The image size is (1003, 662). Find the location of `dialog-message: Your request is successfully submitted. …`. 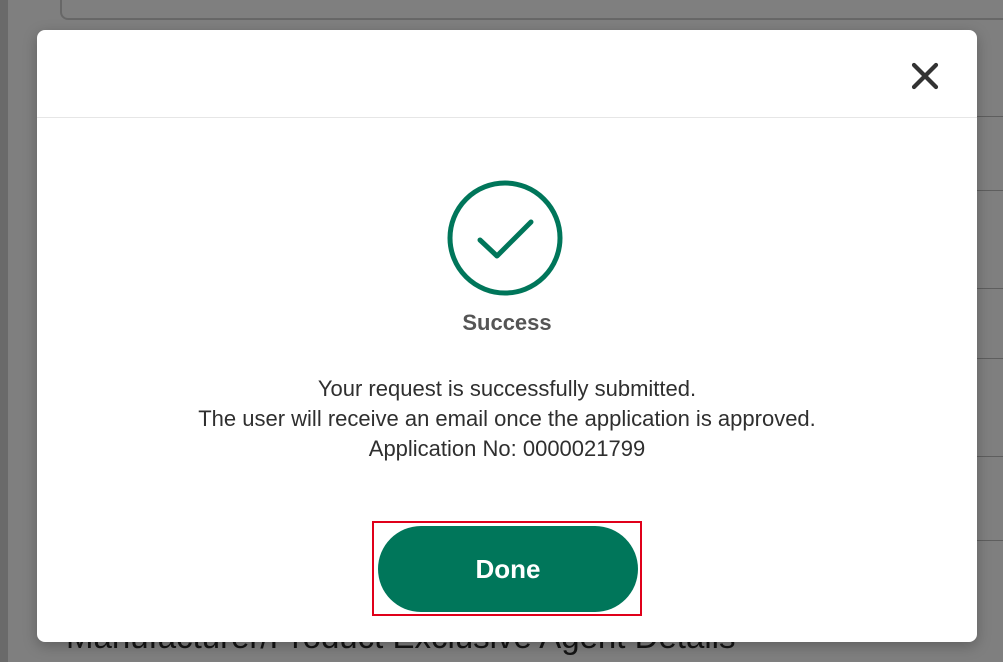

dialog-message: Your request is successfully submitted. … is located at coordinates (507, 419).